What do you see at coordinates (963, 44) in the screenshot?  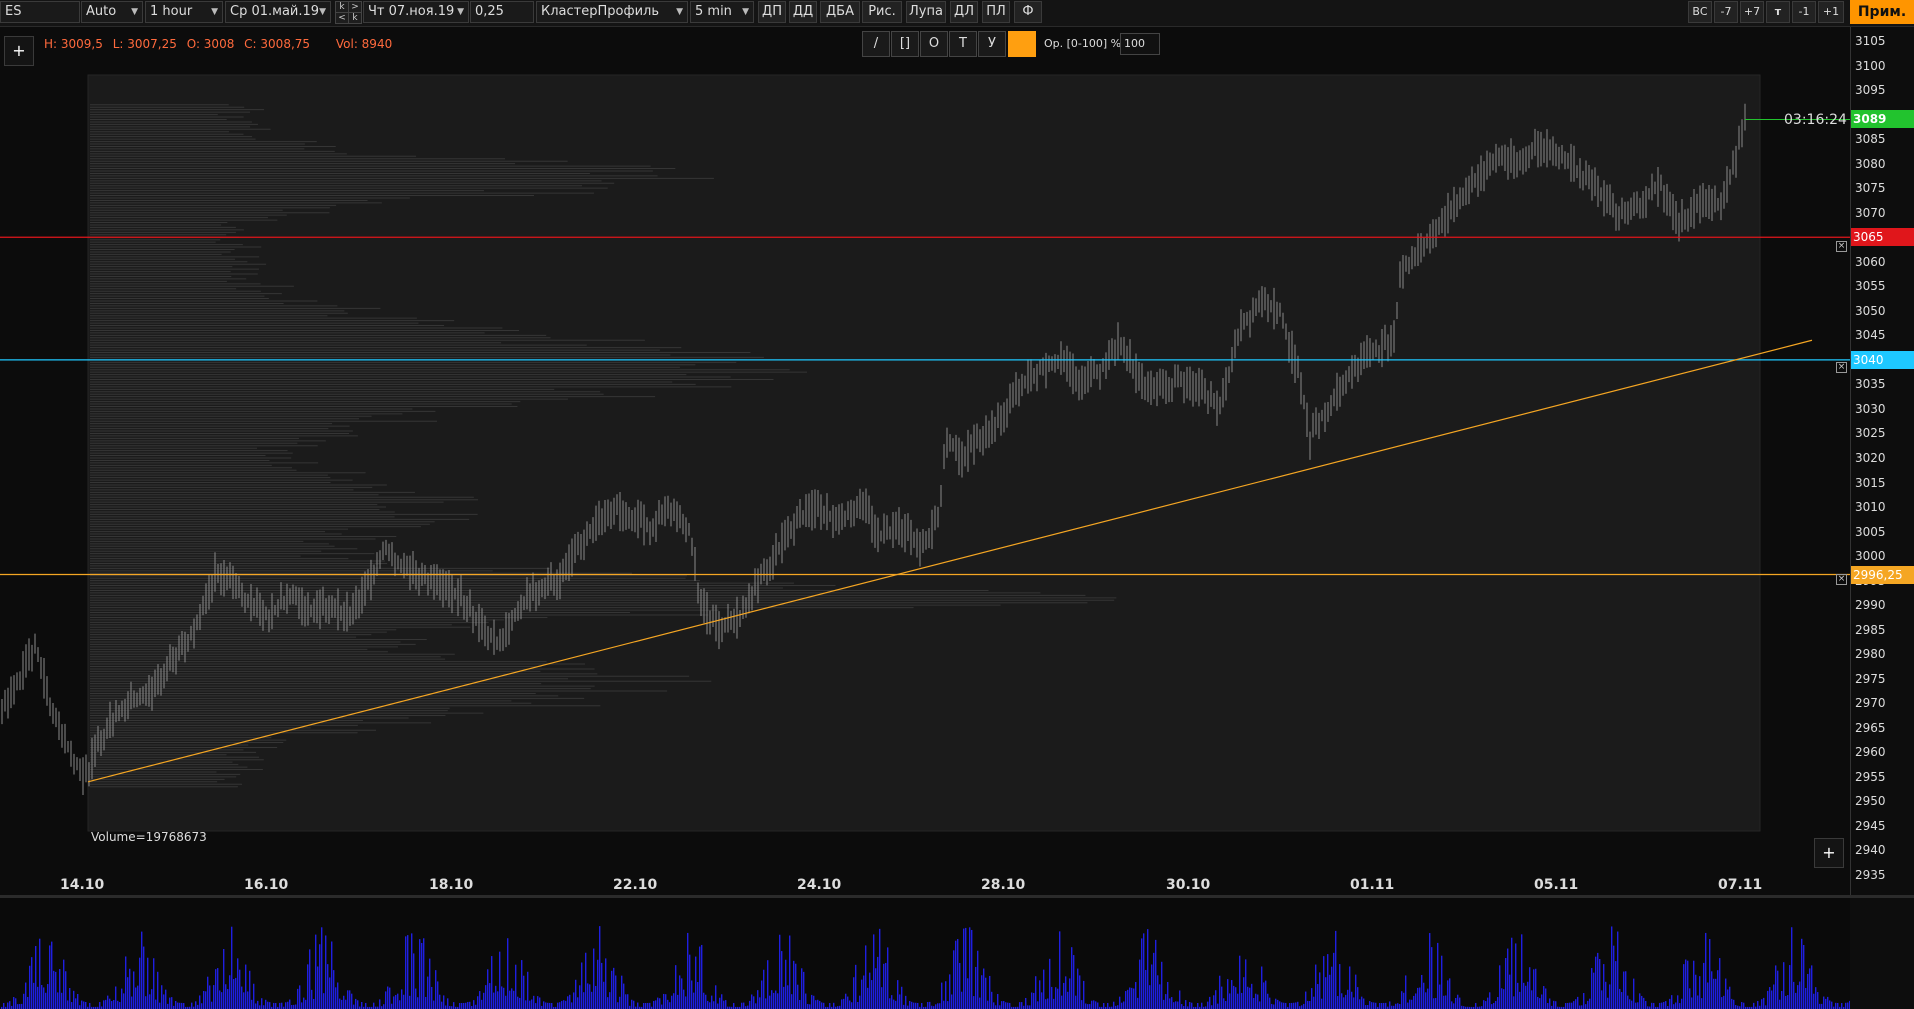 I see `text-tool-button: T` at bounding box center [963, 44].